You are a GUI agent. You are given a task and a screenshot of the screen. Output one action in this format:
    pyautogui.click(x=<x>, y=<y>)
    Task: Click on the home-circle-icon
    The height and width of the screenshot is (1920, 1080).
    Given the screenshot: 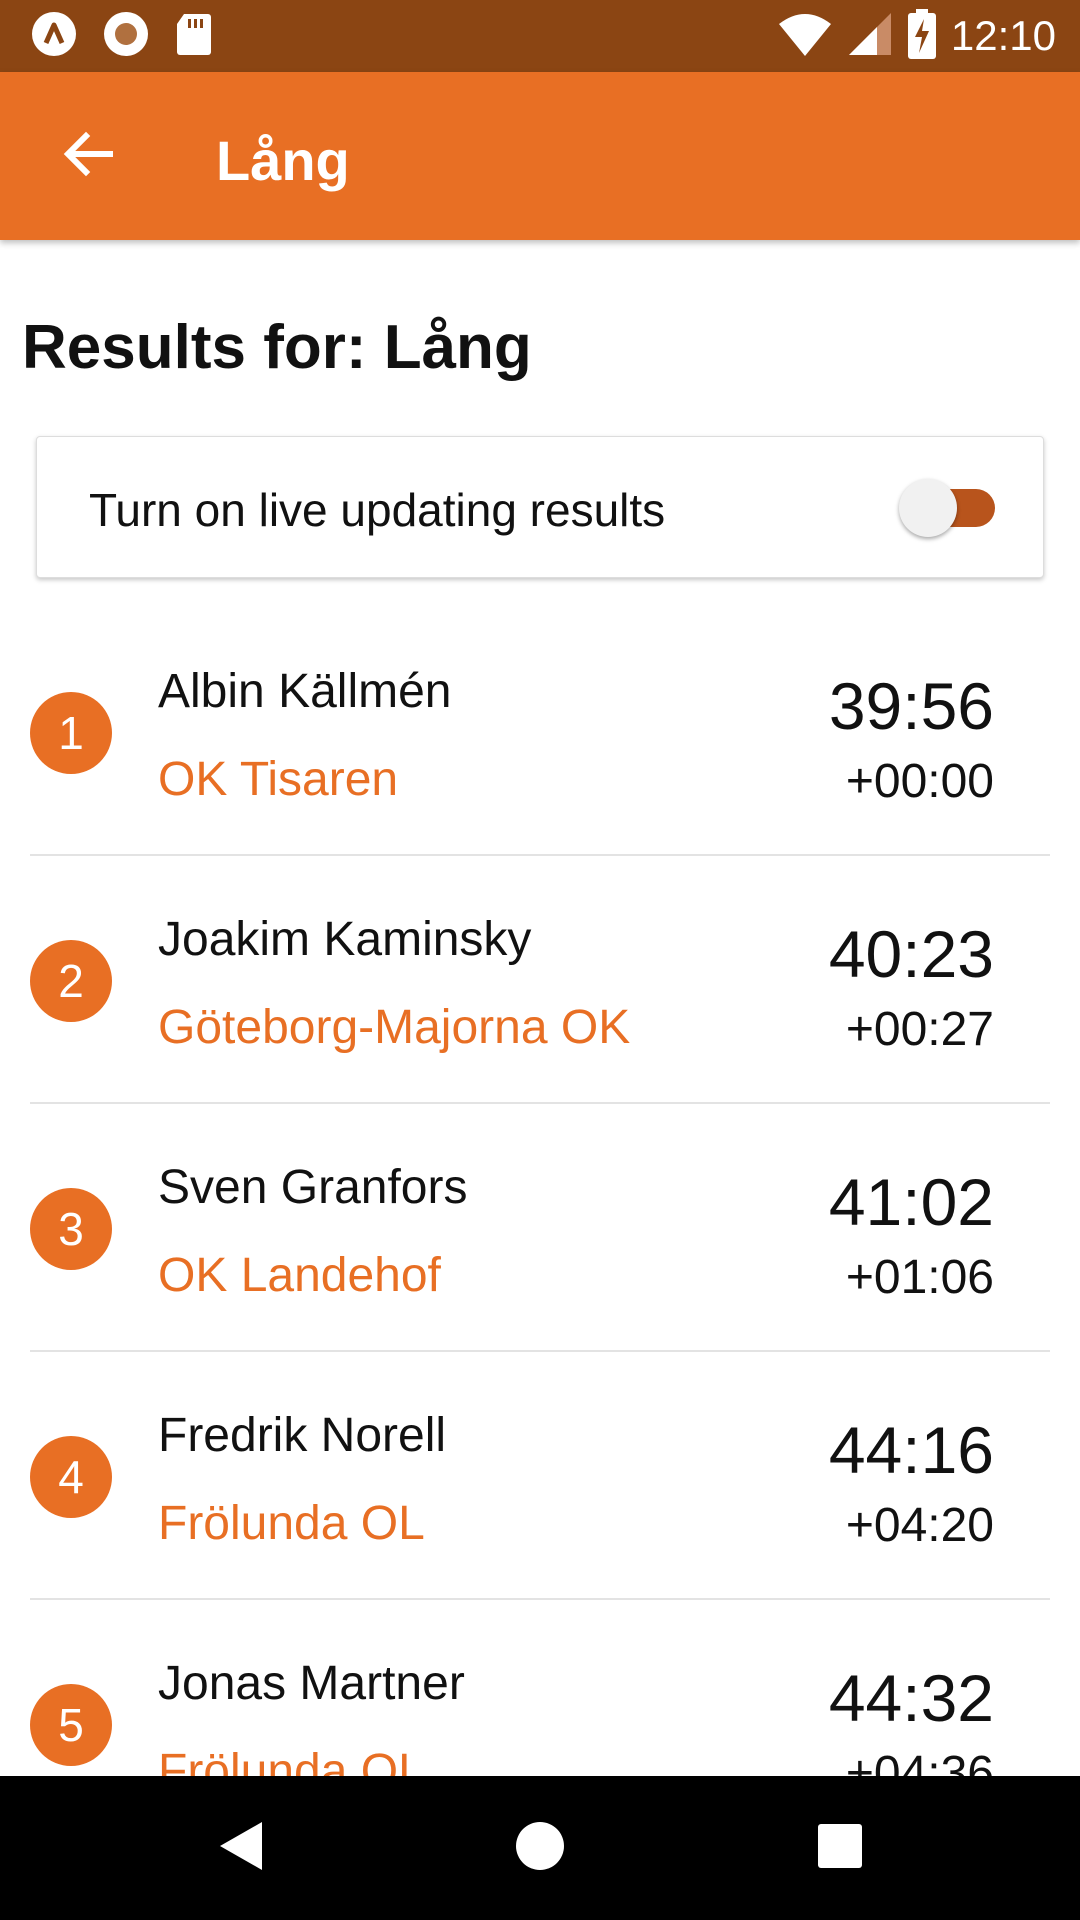 What is the action you would take?
    pyautogui.click(x=540, y=1848)
    